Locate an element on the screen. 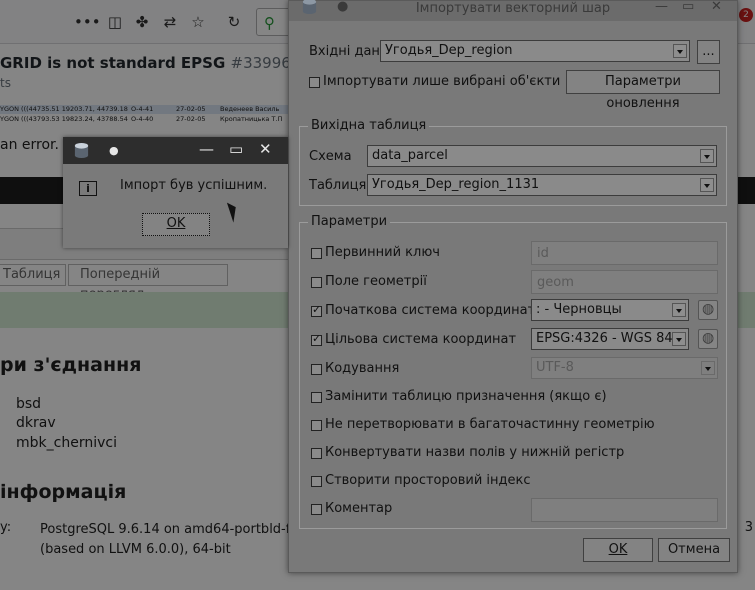  schema-select: data_parcel is located at coordinates (542, 156).